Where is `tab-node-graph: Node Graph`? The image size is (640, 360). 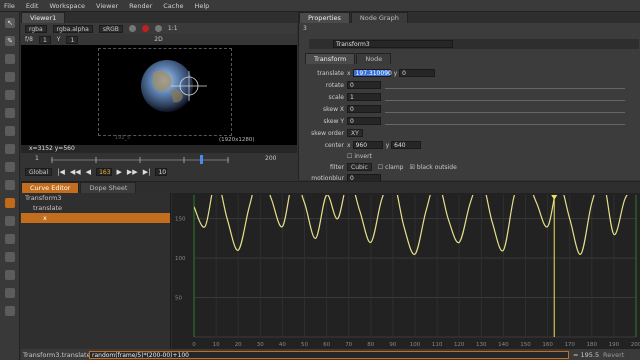 tab-node-graph: Node Graph is located at coordinates (379, 17).